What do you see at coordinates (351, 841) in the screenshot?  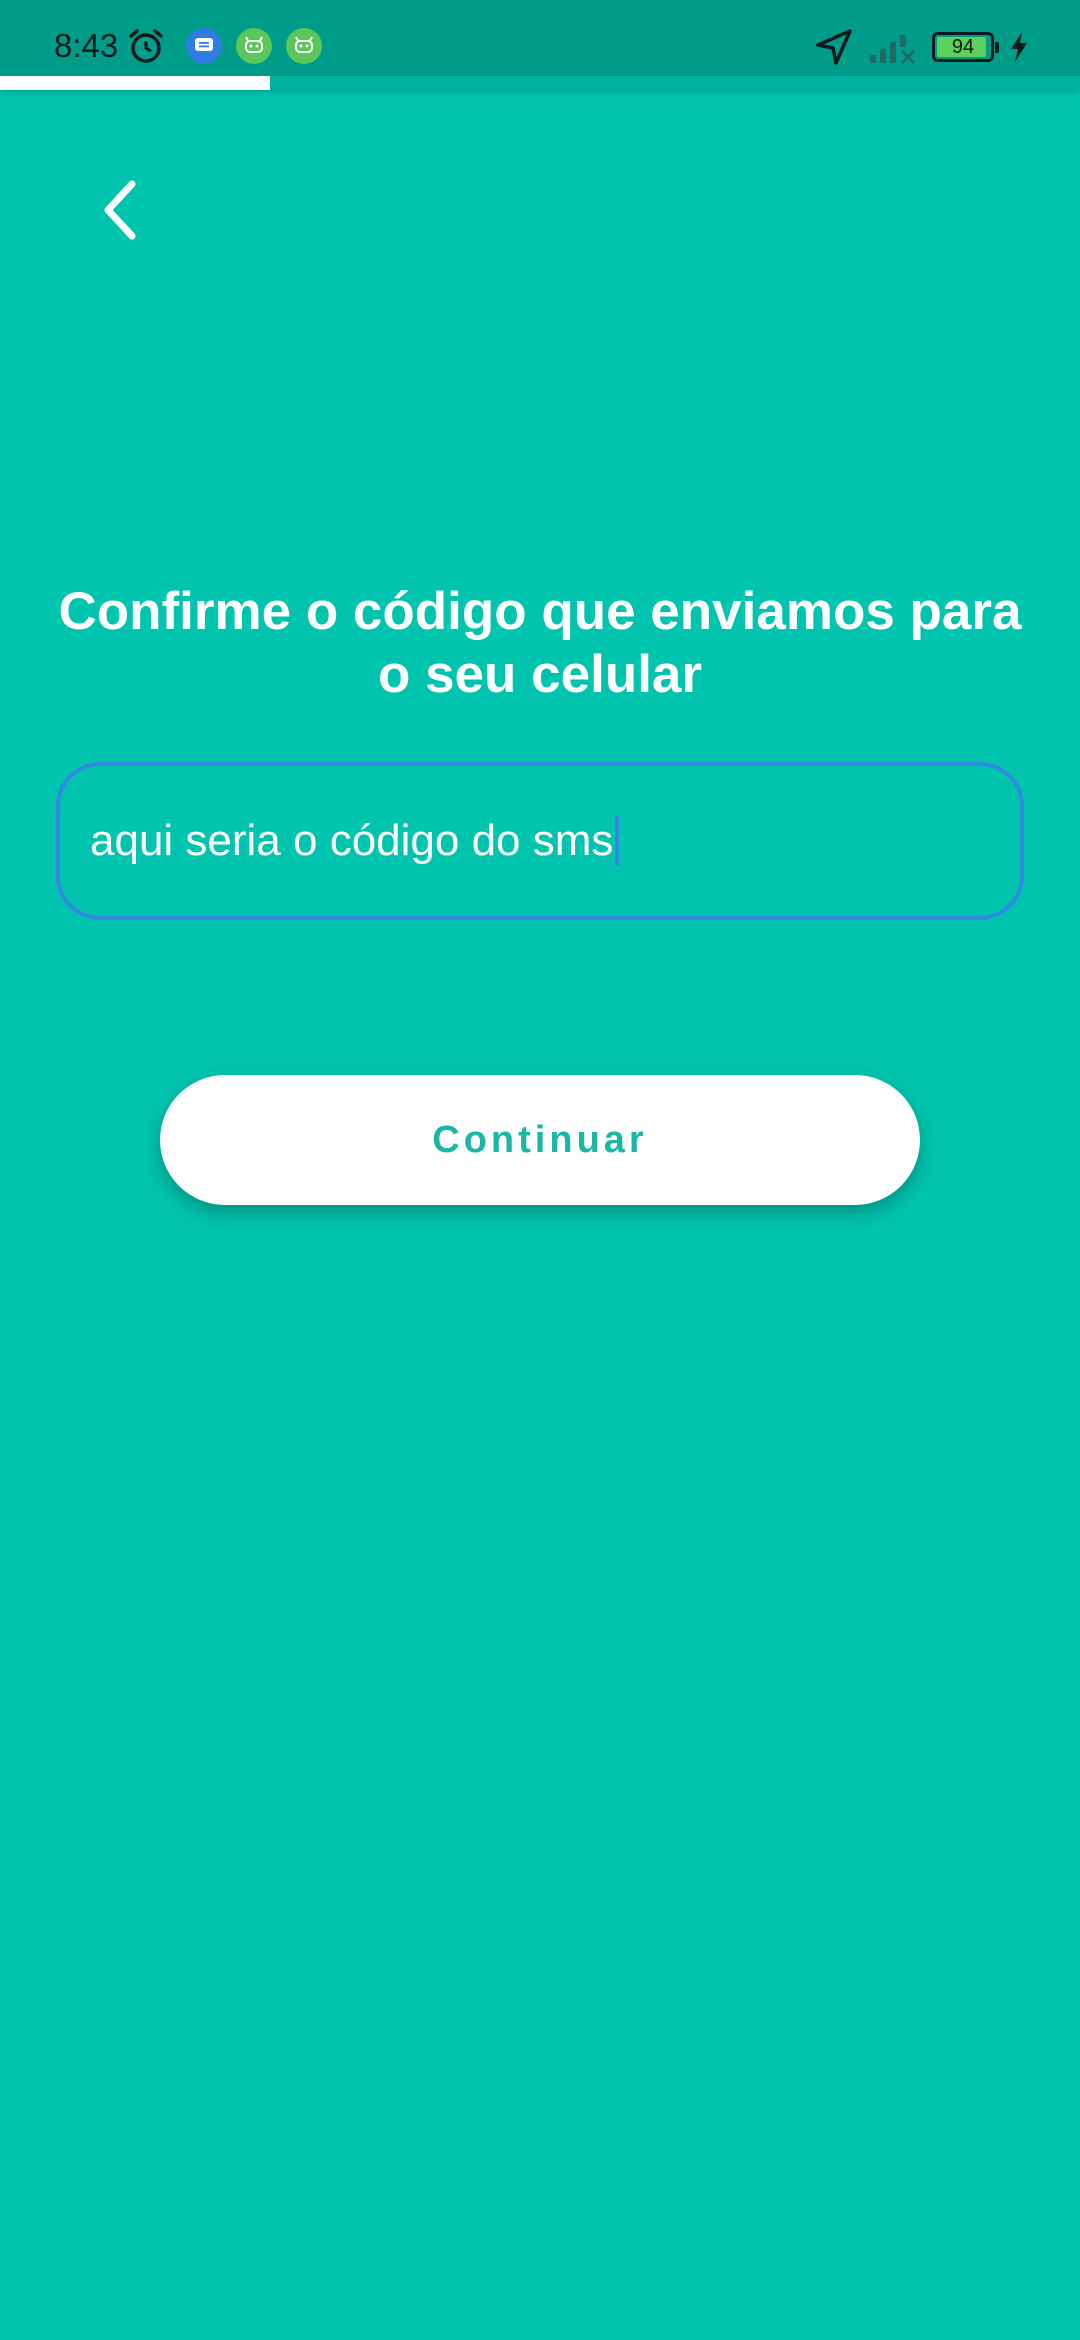 I see `sms-code-value: aqui seria o código do sms` at bounding box center [351, 841].